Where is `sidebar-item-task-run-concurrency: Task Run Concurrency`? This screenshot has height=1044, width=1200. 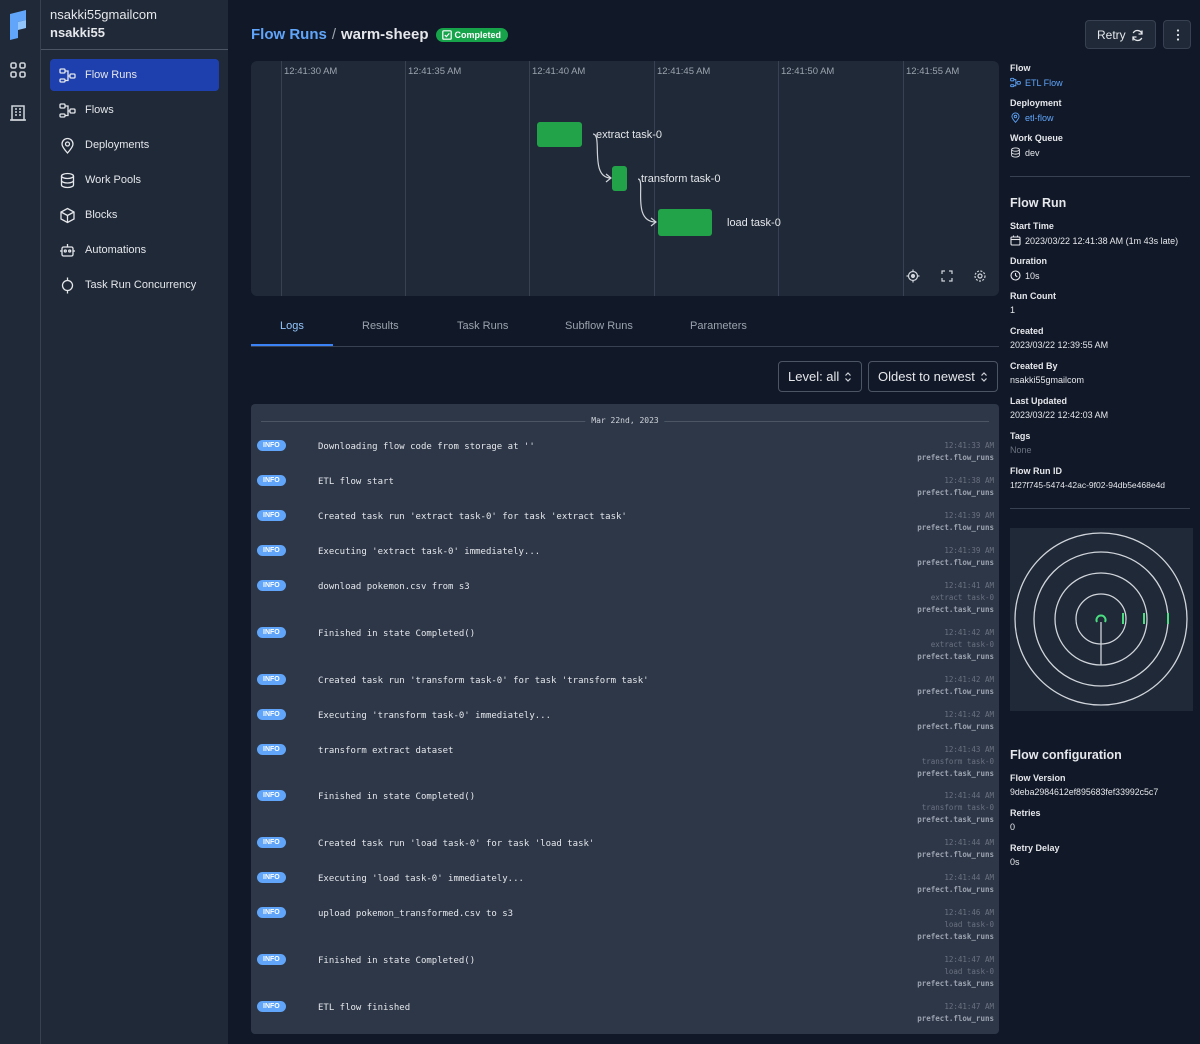 sidebar-item-task-run-concurrency: Task Run Concurrency is located at coordinates (134, 285).